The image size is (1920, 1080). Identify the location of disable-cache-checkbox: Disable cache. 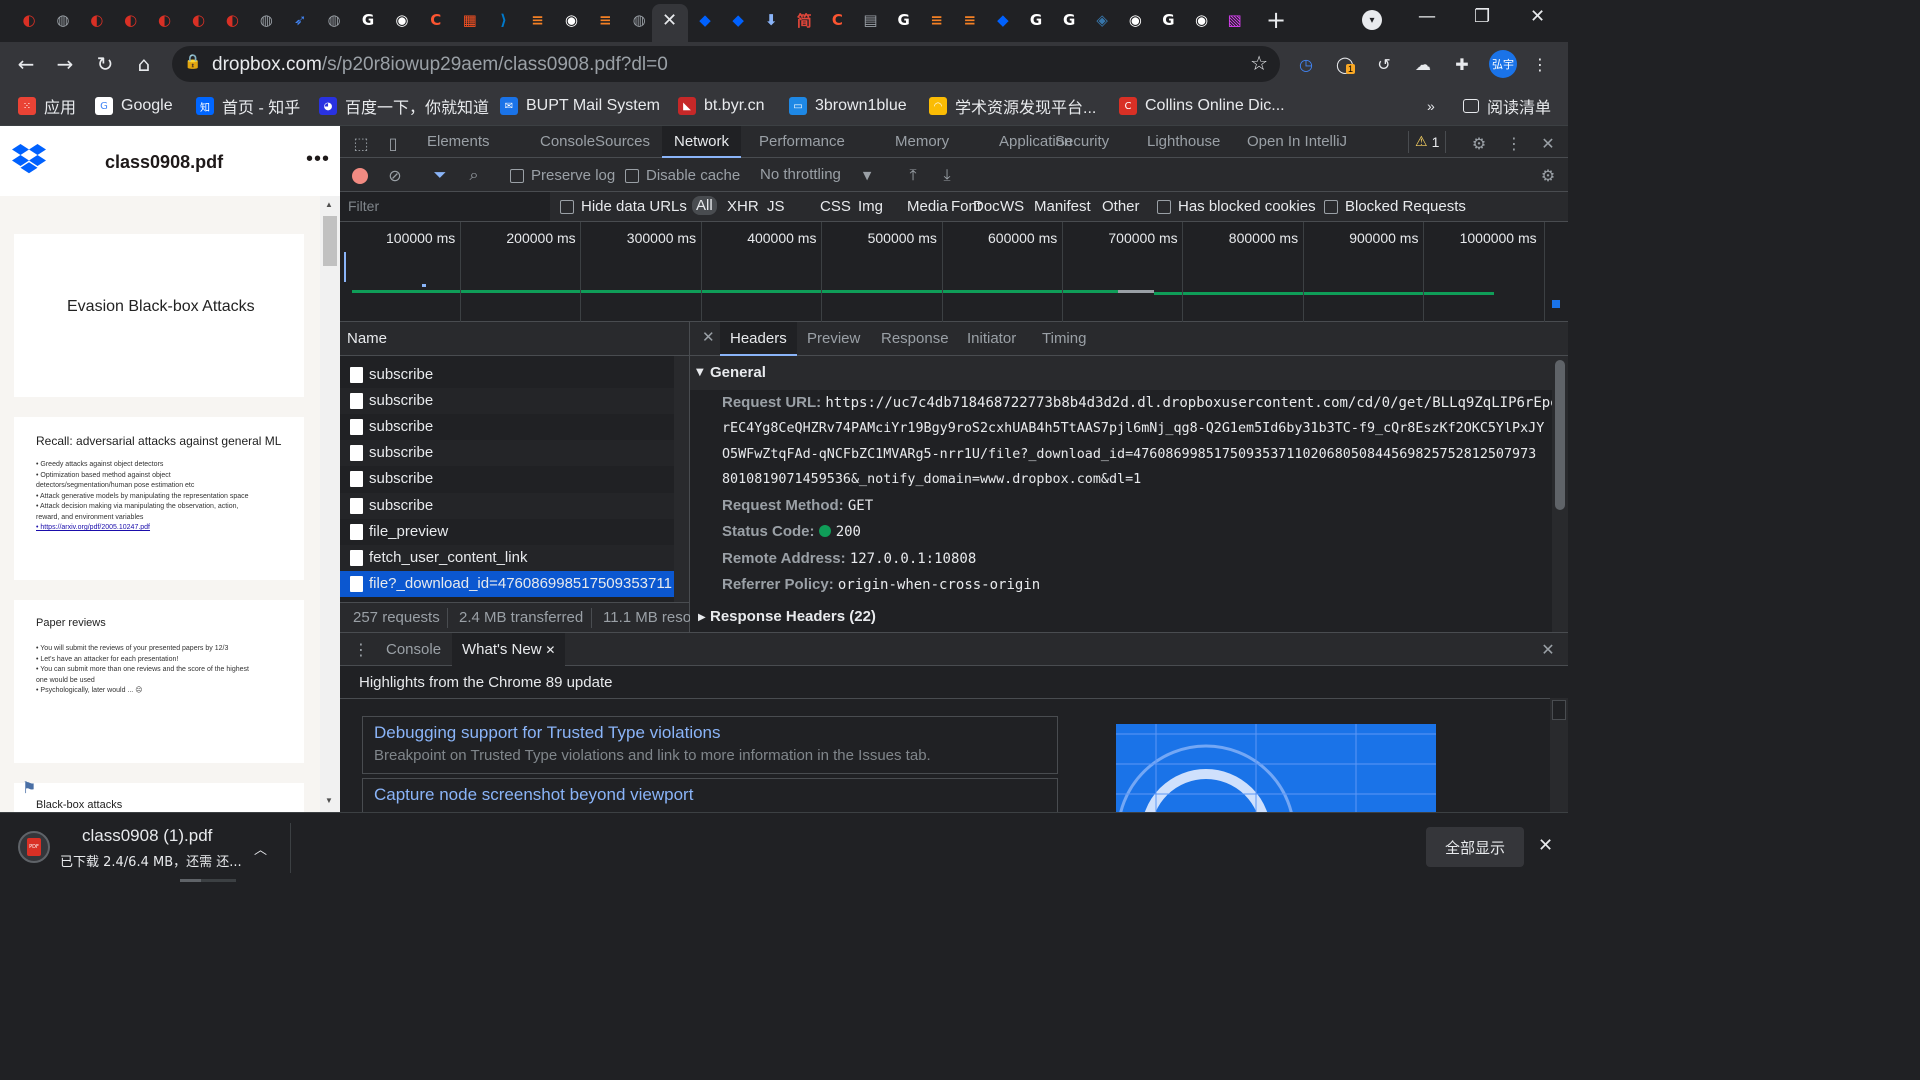
(682, 175).